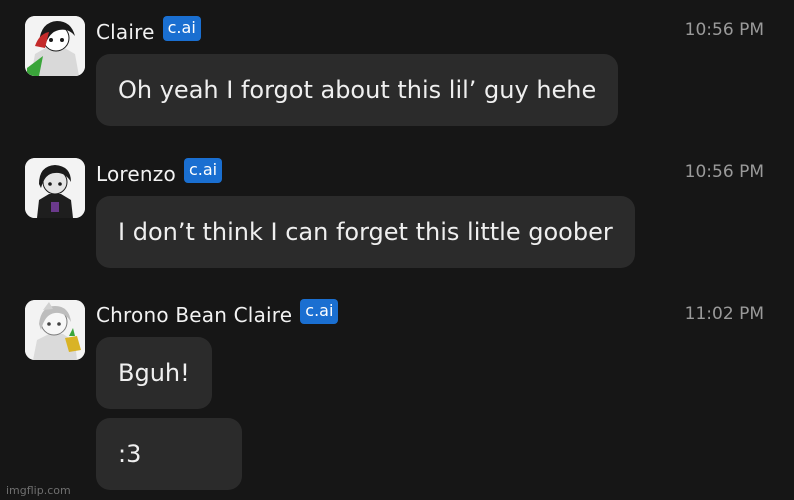 The image size is (794, 500). What do you see at coordinates (154, 373) in the screenshot?
I see `message-bubble: Bguh!` at bounding box center [154, 373].